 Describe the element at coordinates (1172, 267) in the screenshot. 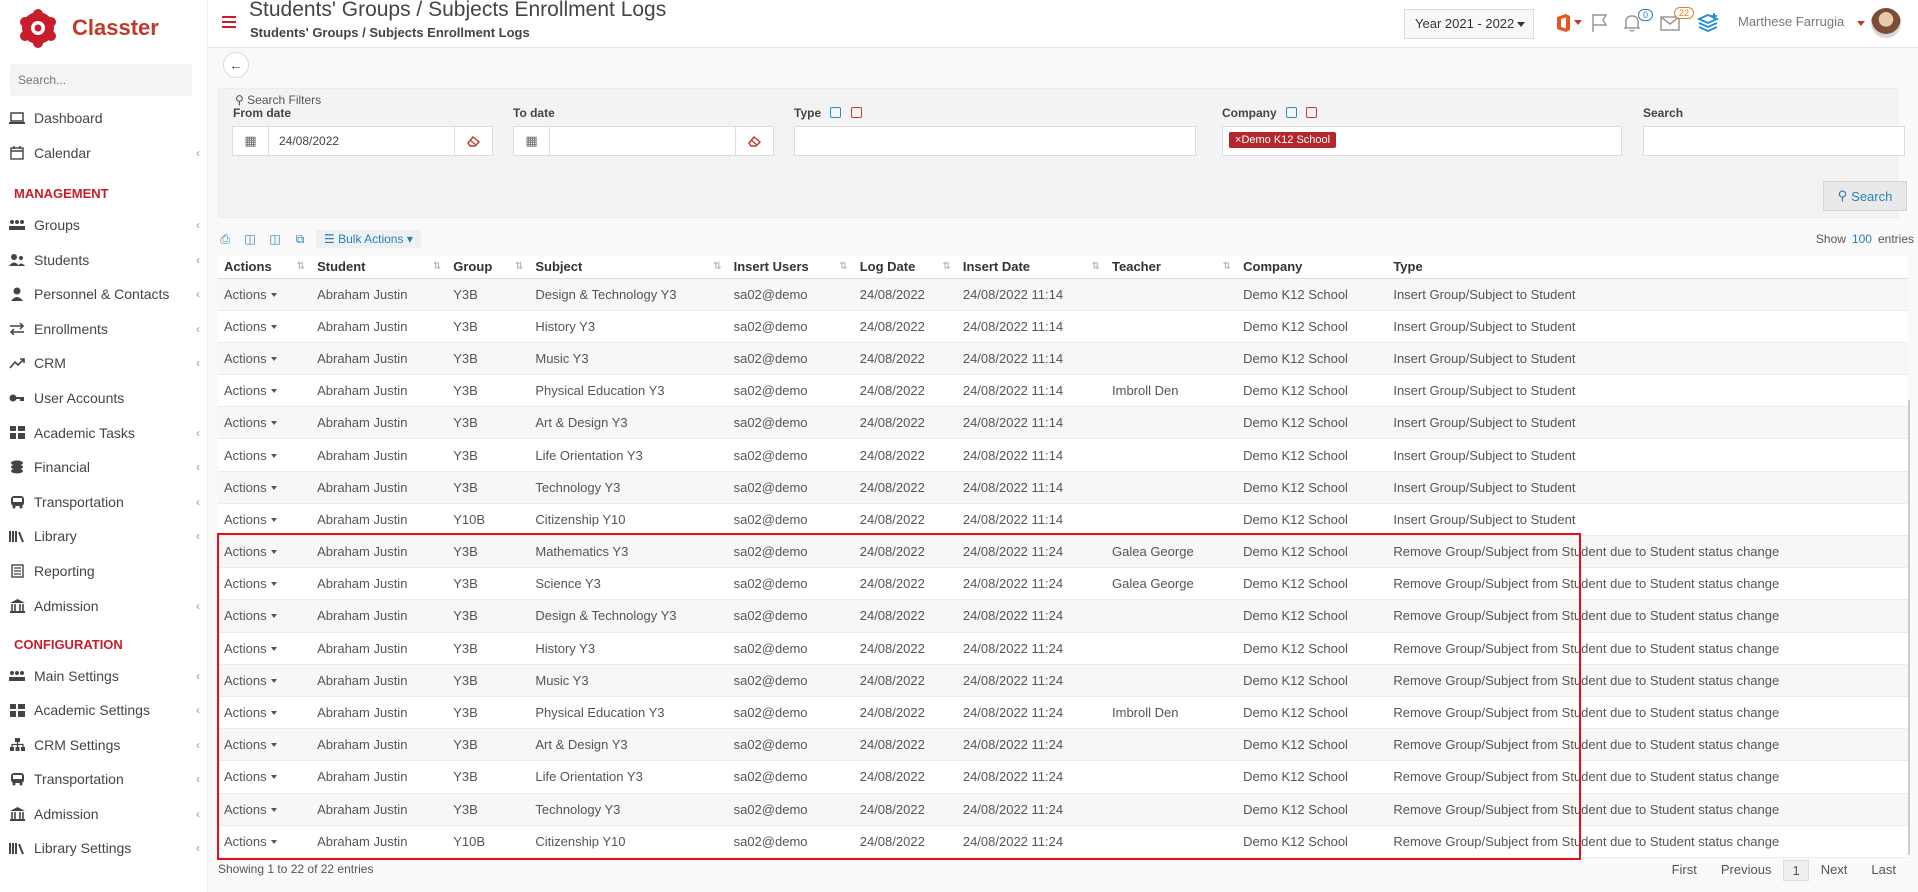

I see `column-header-teacher: Teacher ⇅` at that location.